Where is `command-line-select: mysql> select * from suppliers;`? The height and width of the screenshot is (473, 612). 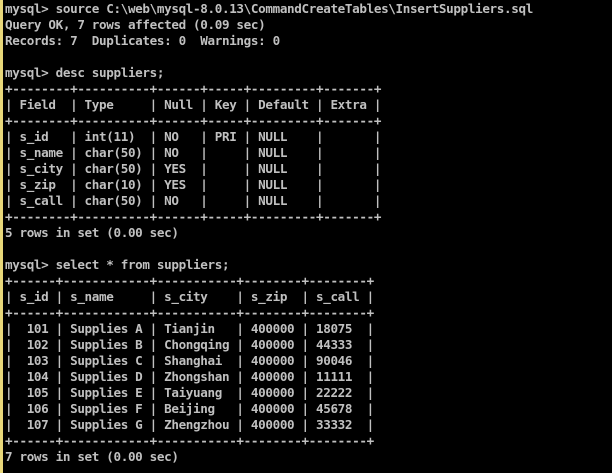 command-line-select: mysql> select * from suppliers; is located at coordinates (117, 264).